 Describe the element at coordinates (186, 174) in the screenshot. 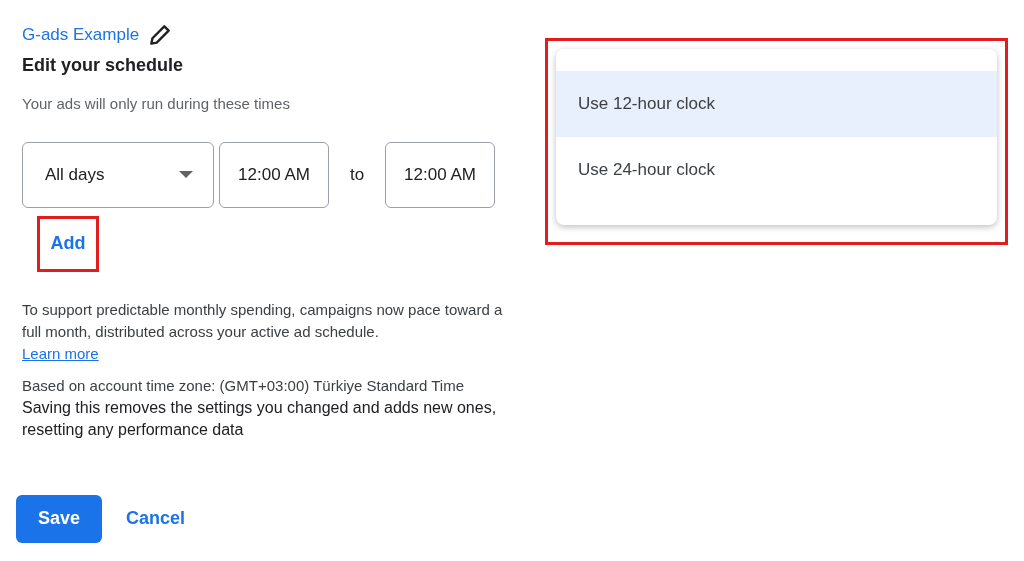

I see `caret-icon` at that location.